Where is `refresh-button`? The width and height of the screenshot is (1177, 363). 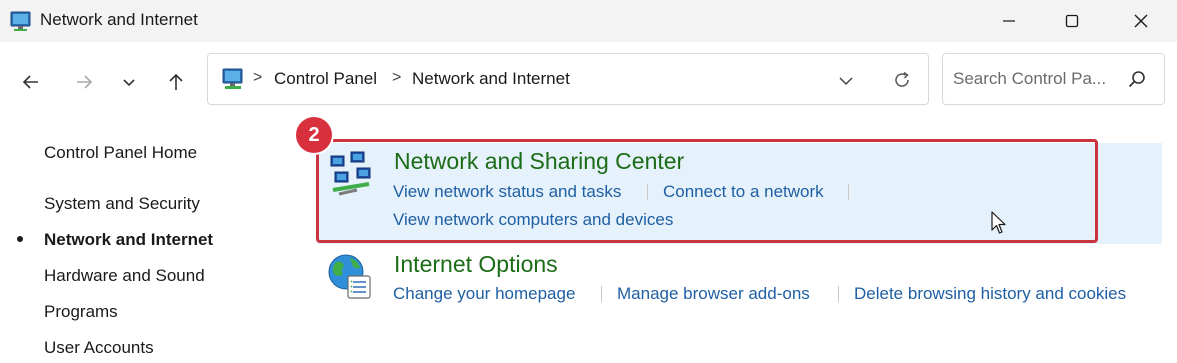
refresh-button is located at coordinates (902, 80).